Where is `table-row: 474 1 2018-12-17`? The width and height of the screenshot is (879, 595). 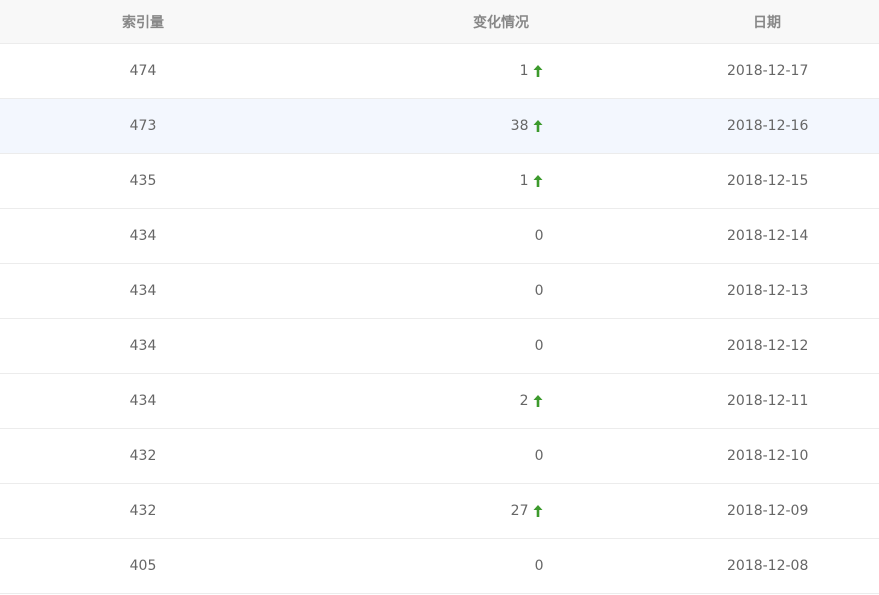
table-row: 474 1 2018-12-17 is located at coordinates (439, 71).